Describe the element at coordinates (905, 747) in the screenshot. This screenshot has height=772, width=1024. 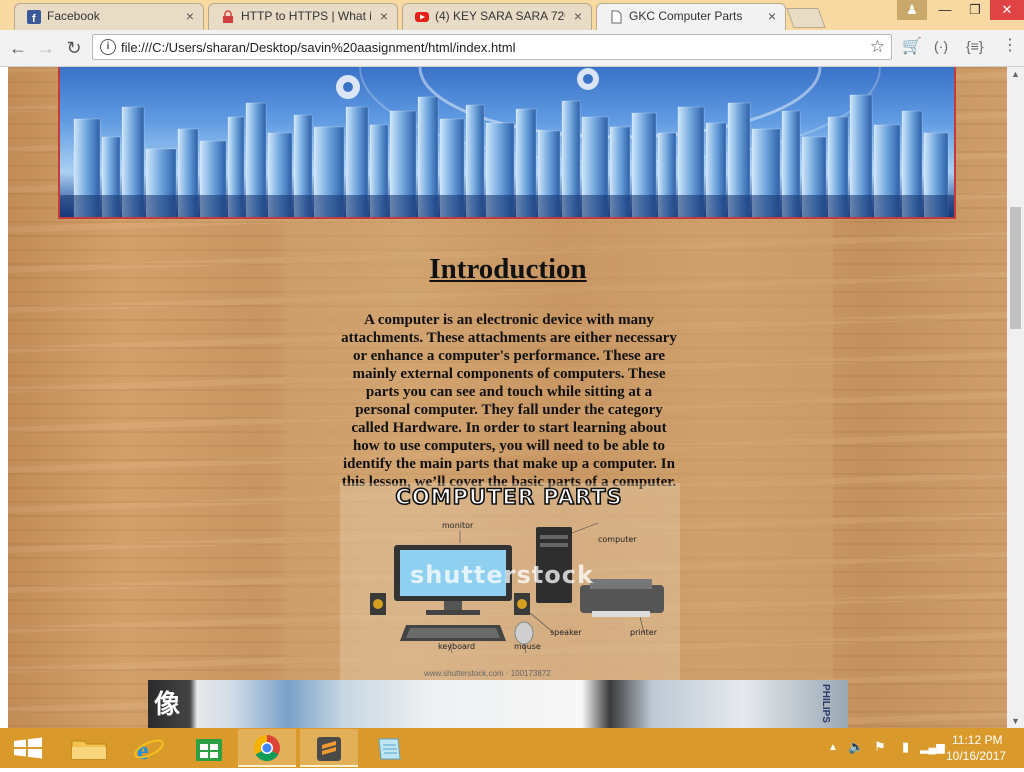
I see `battery-icon: ▮` at that location.